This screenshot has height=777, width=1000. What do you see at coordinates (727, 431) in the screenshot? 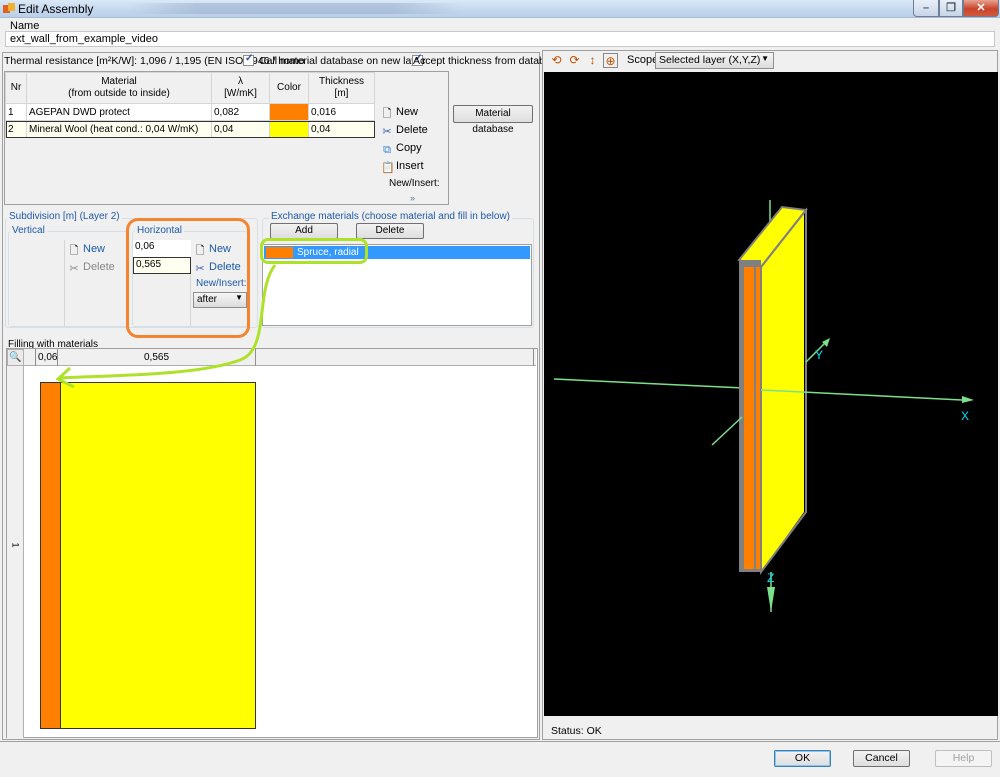
I see `y-axis-back` at bounding box center [727, 431].